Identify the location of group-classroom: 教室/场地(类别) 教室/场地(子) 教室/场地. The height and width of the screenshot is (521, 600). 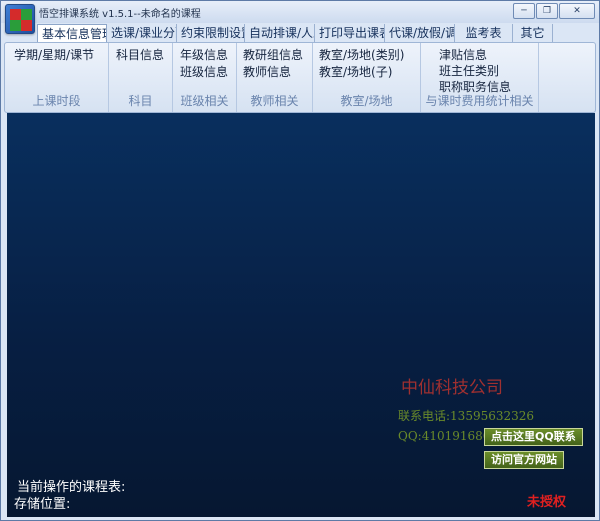
(367, 77).